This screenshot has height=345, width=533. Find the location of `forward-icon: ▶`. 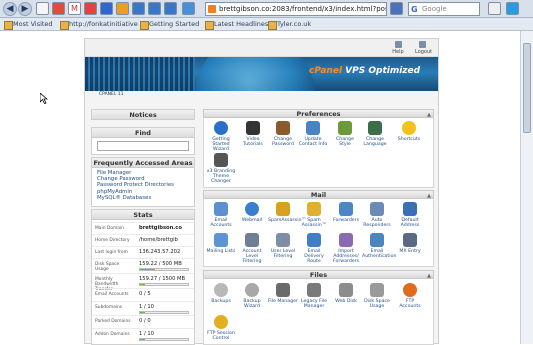

forward-icon: ▶ is located at coordinates (25, 9).